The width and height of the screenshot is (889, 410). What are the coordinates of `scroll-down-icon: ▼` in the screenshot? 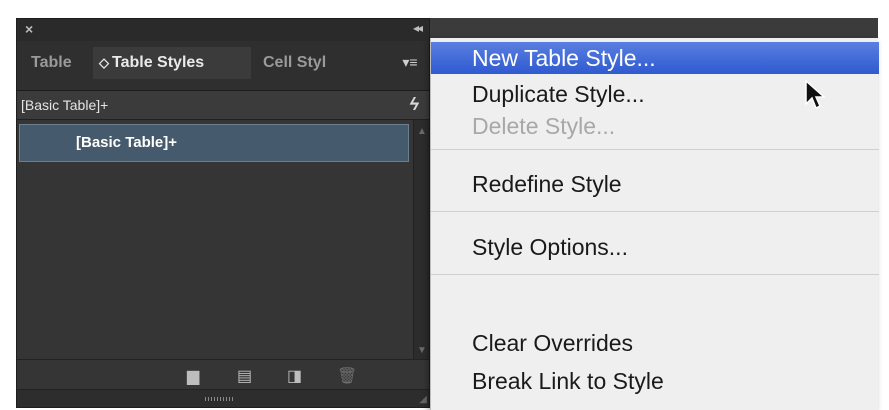 It's located at (422, 350).